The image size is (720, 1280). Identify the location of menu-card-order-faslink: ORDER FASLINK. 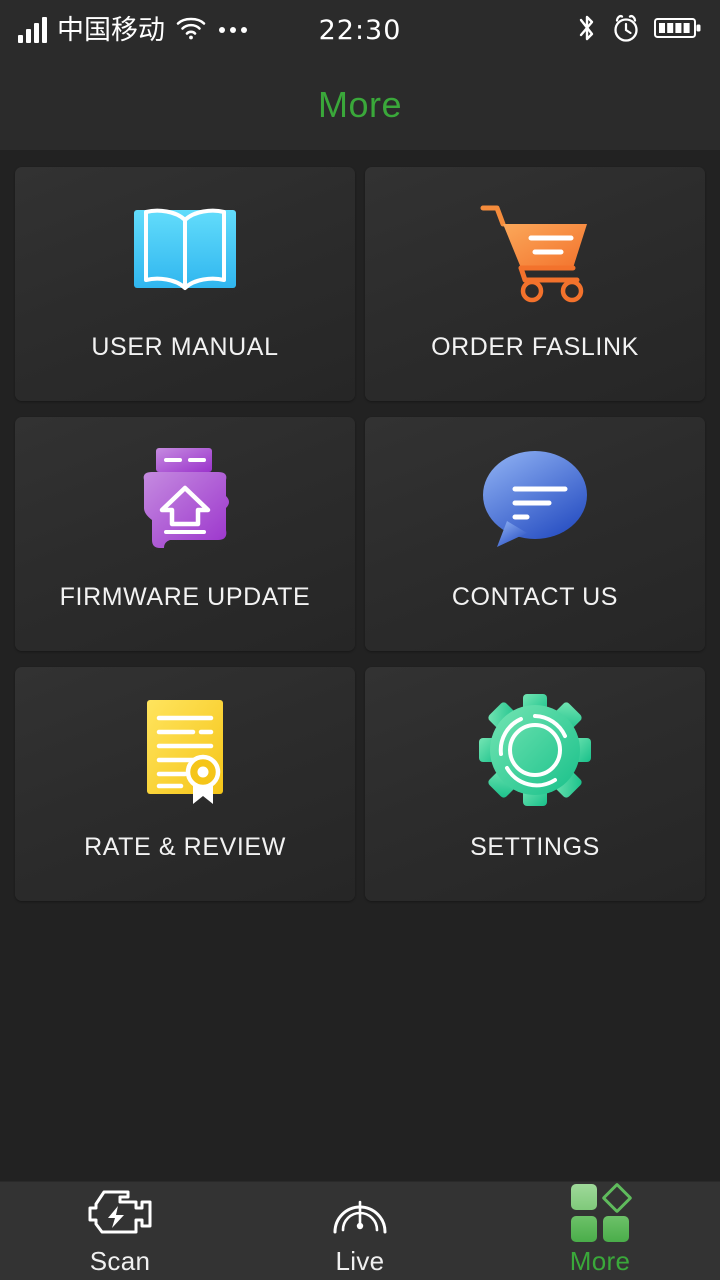
(535, 284).